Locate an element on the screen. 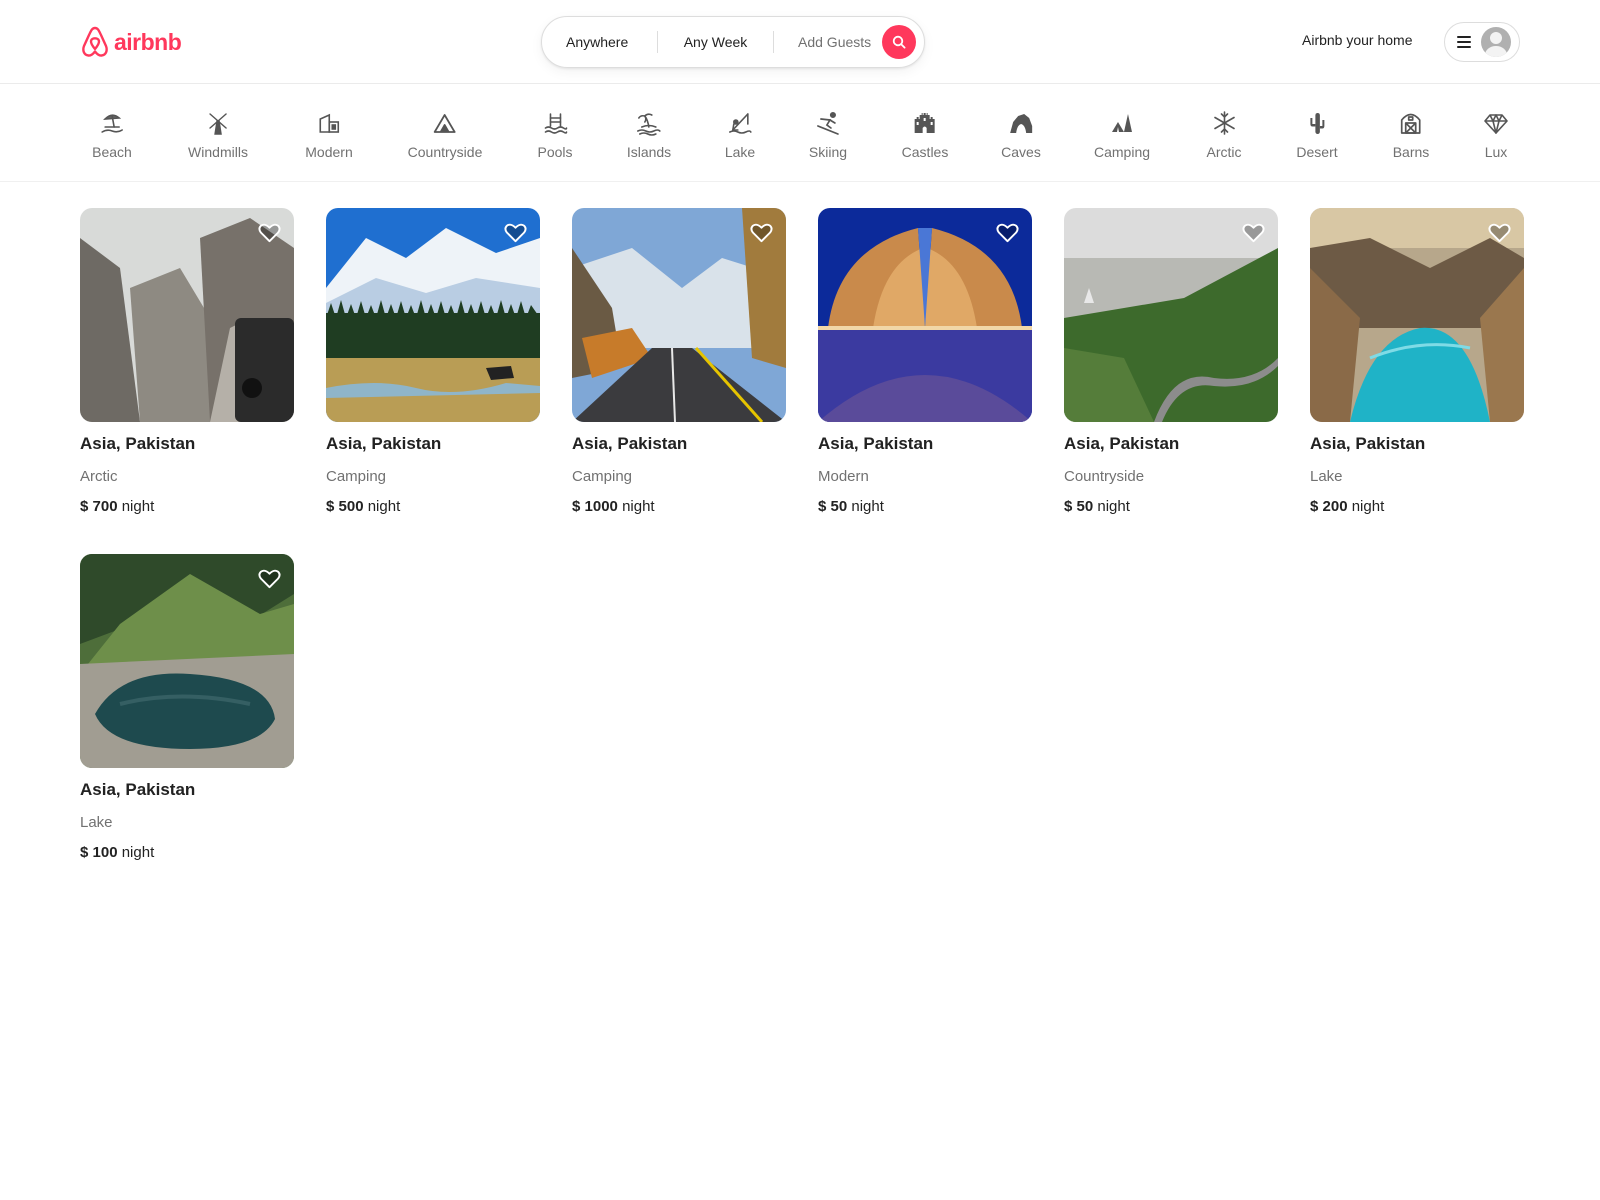 The width and height of the screenshot is (1600, 1200). listing-price: $ 200 night is located at coordinates (1417, 506).